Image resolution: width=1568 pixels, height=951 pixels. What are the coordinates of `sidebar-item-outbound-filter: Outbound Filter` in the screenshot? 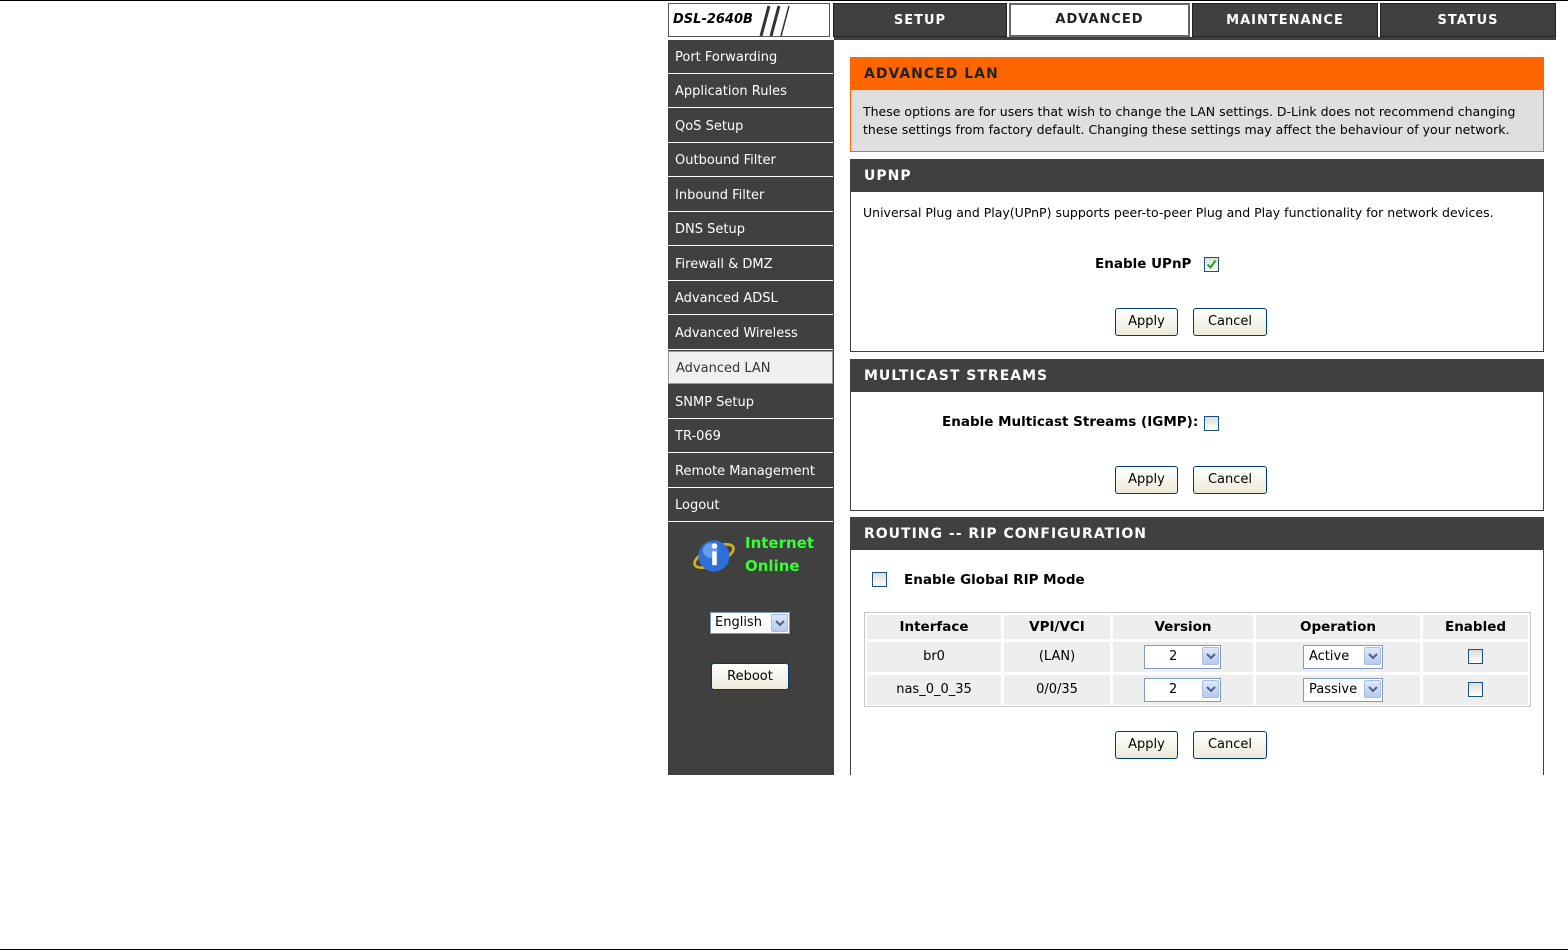 It's located at (750, 160).